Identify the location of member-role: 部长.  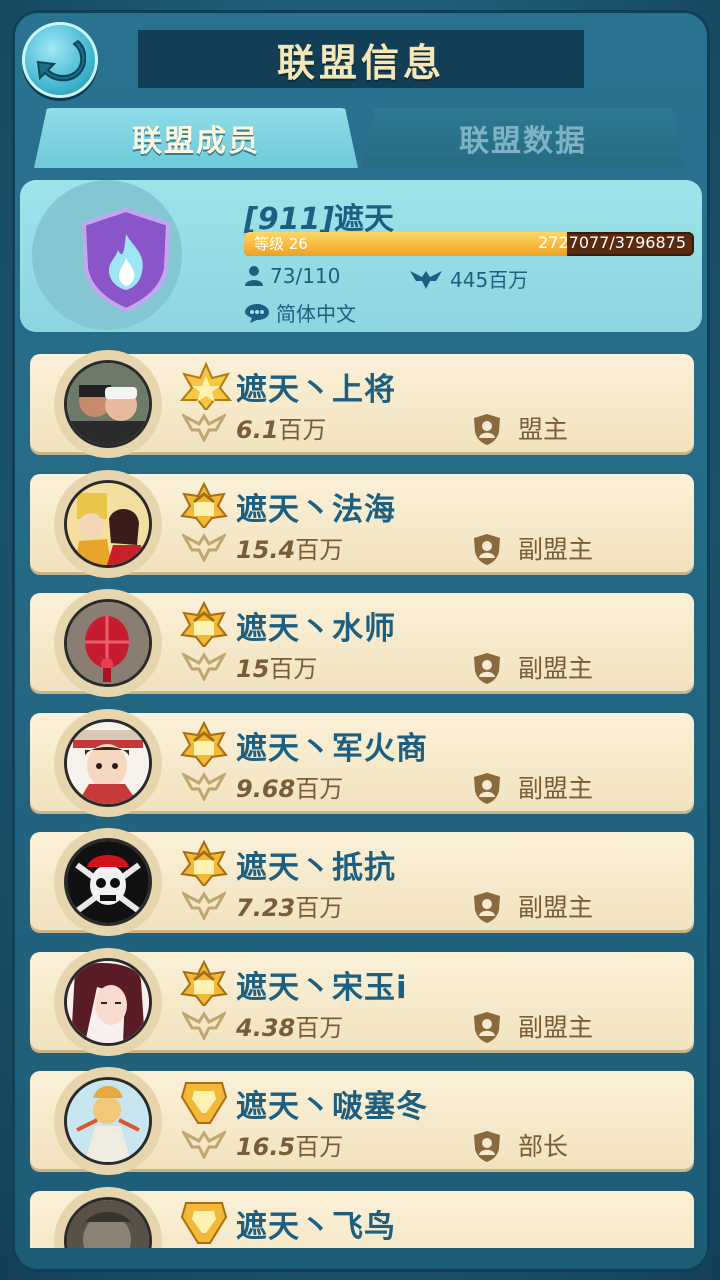
(543, 1146).